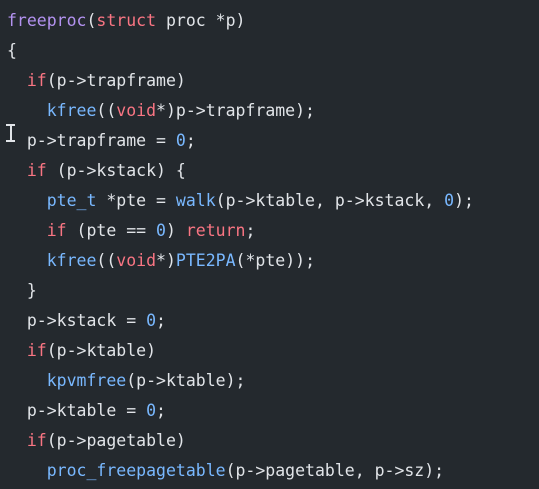  I want to click on code-token: (p->trapframe), so click(116, 80).